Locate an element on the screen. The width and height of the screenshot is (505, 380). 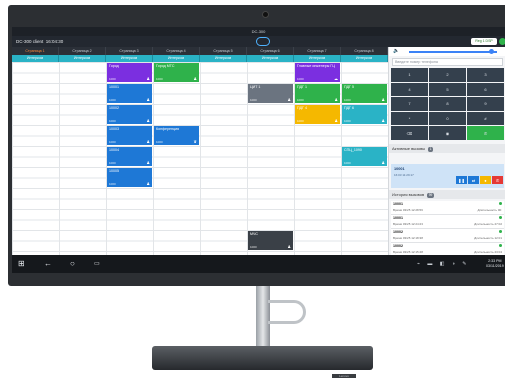
task-view-icon: ▭ is located at coordinates (97, 264).